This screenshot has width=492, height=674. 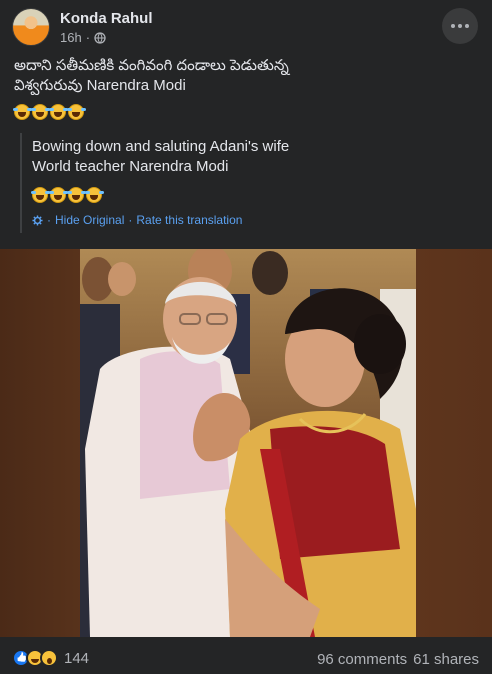 I want to click on shares-count: 61 shares, so click(x=446, y=659).